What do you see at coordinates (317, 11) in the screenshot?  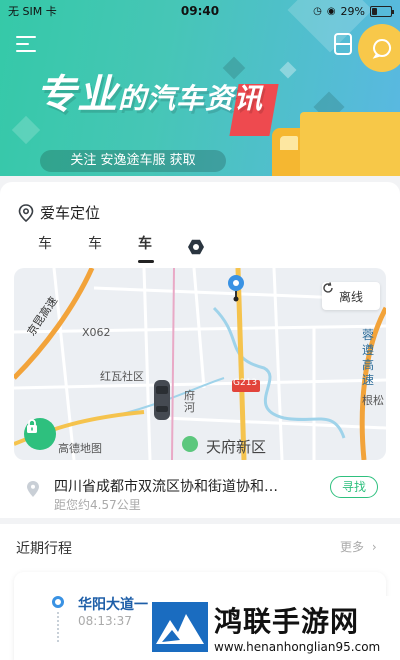 I see `alarm-icon: ◷` at bounding box center [317, 11].